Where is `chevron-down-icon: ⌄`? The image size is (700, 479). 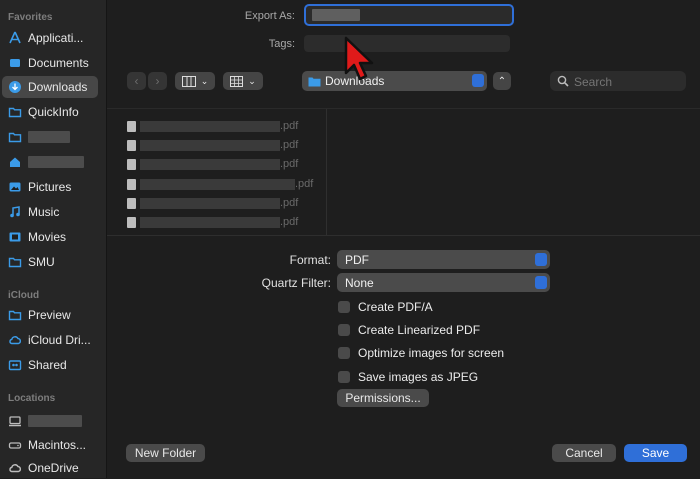 chevron-down-icon: ⌄ is located at coordinates (204, 80).